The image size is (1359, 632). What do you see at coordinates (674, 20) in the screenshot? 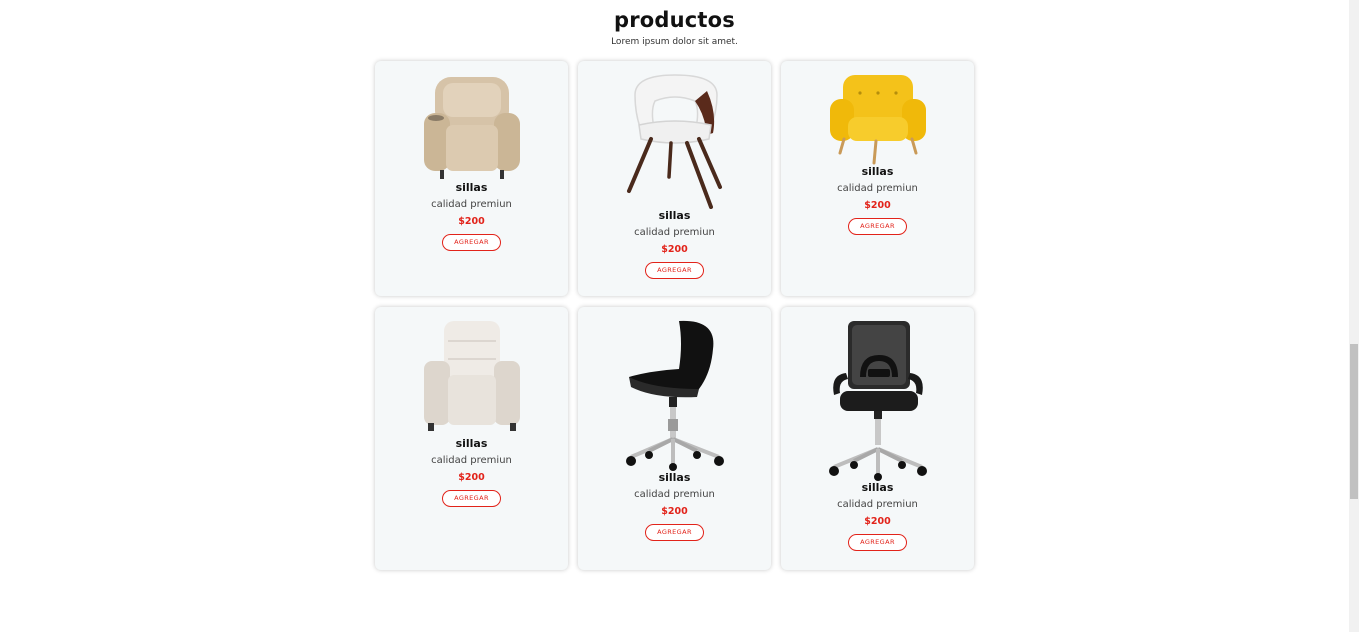
I see `section-title: productos` at bounding box center [674, 20].